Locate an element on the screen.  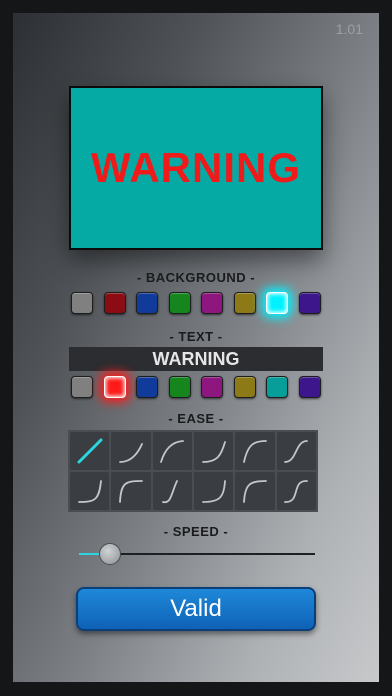
speed-section-label: - SPEED - is located at coordinates (196, 531).